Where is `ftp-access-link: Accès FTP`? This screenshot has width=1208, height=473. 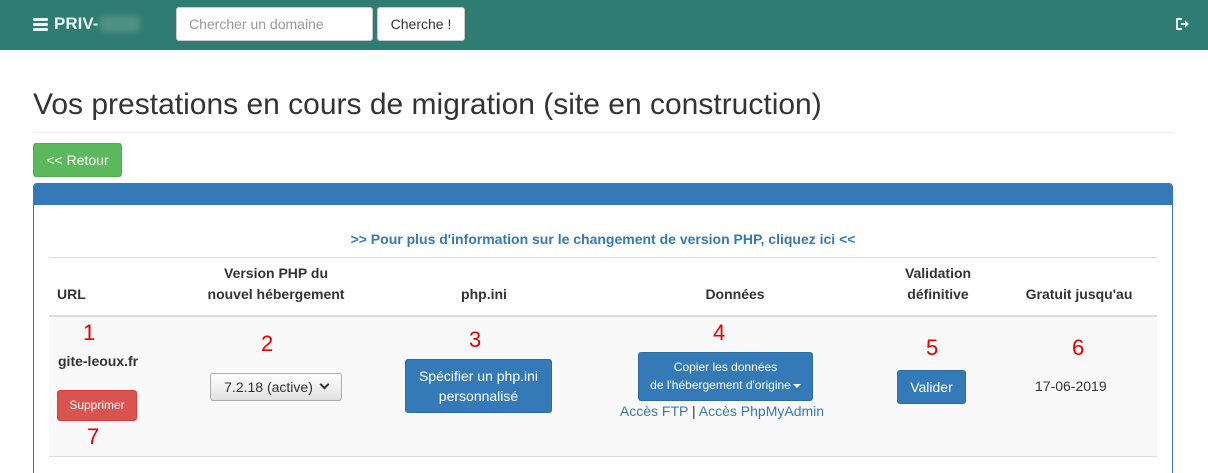 ftp-access-link: Accès FTP is located at coordinates (654, 411).